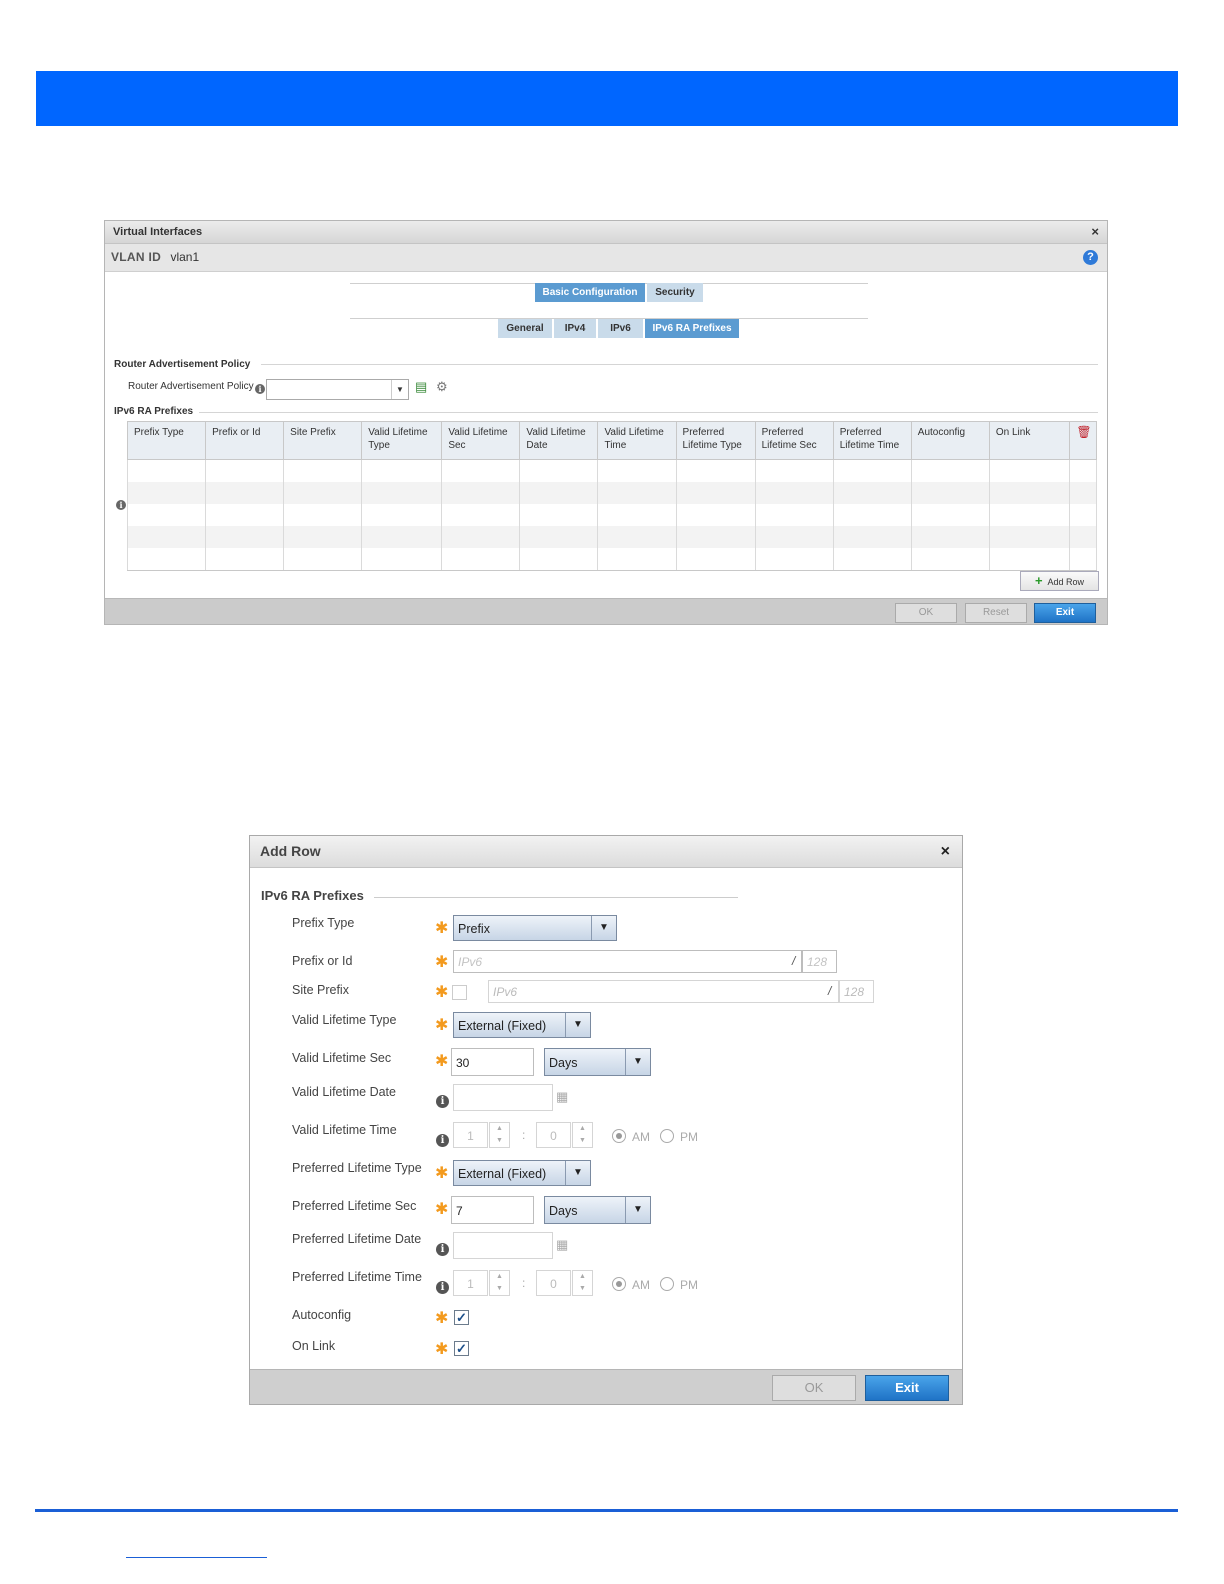 The width and height of the screenshot is (1224, 1584). I want to click on valid-lifetime-hour-stepper: 1 ▲ ▼, so click(481, 1135).